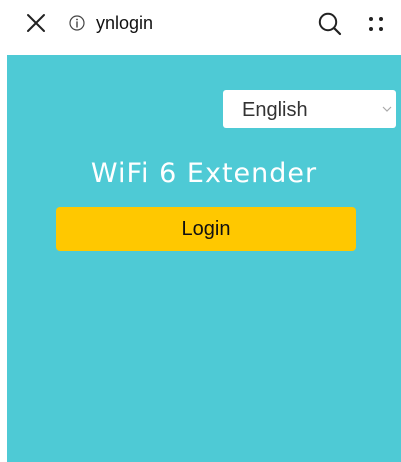 This screenshot has width=401, height=462. What do you see at coordinates (124, 23) in the screenshot?
I see `address-text: ynlogin` at bounding box center [124, 23].